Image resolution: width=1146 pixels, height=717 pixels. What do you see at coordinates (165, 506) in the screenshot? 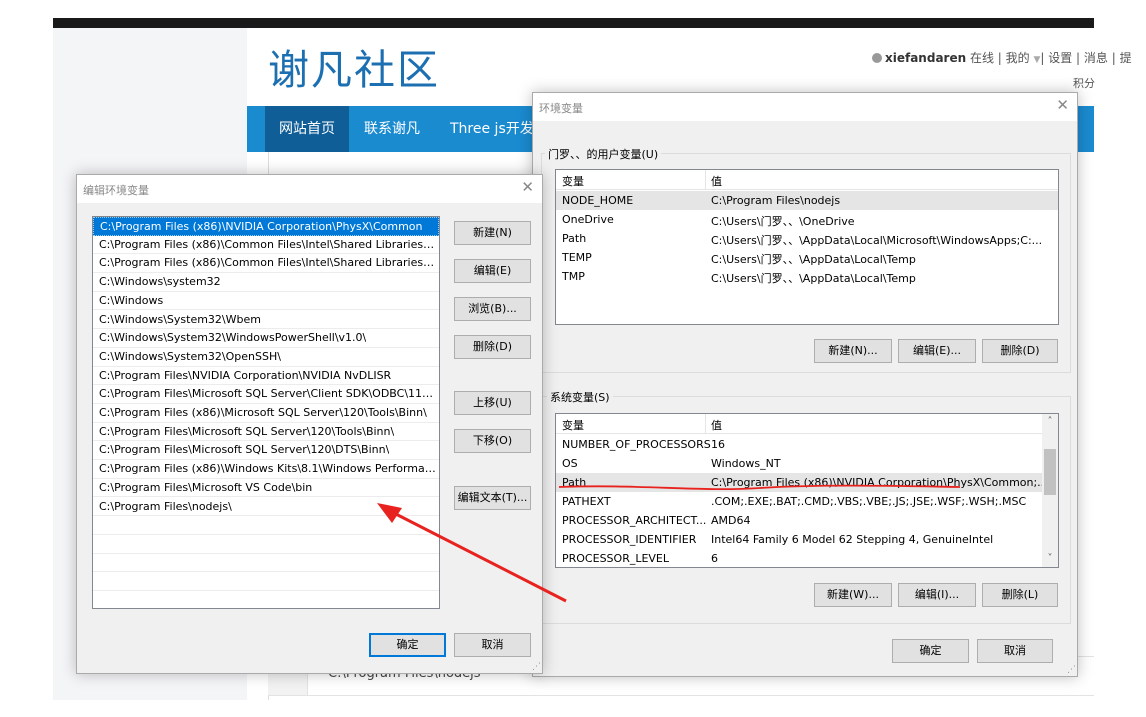
I see `path-text: C:\Program Files\nodejs\` at bounding box center [165, 506].